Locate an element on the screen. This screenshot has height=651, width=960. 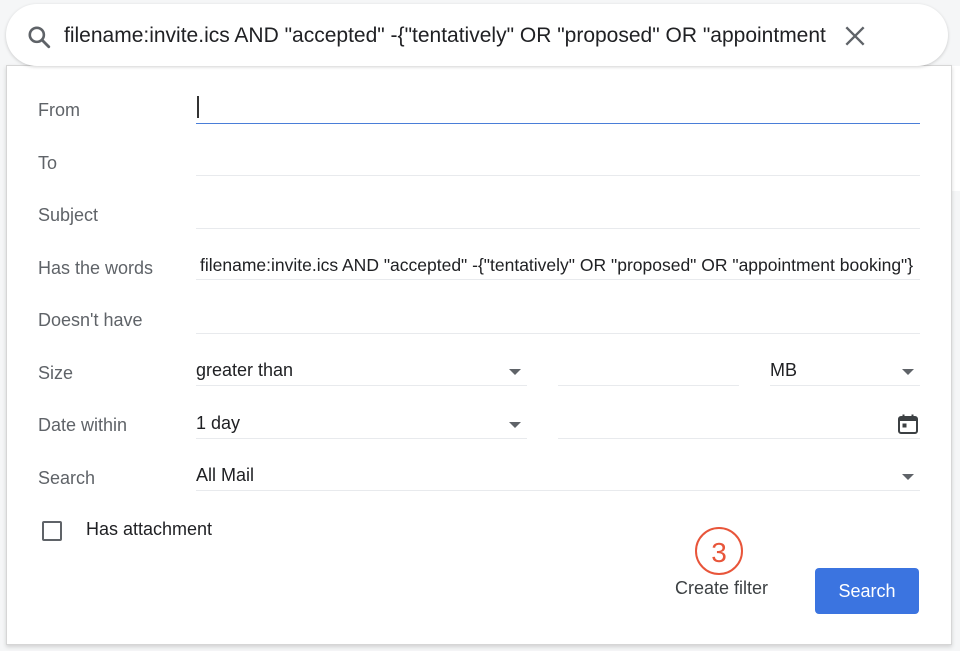
size-value-input is located at coordinates (648, 370).